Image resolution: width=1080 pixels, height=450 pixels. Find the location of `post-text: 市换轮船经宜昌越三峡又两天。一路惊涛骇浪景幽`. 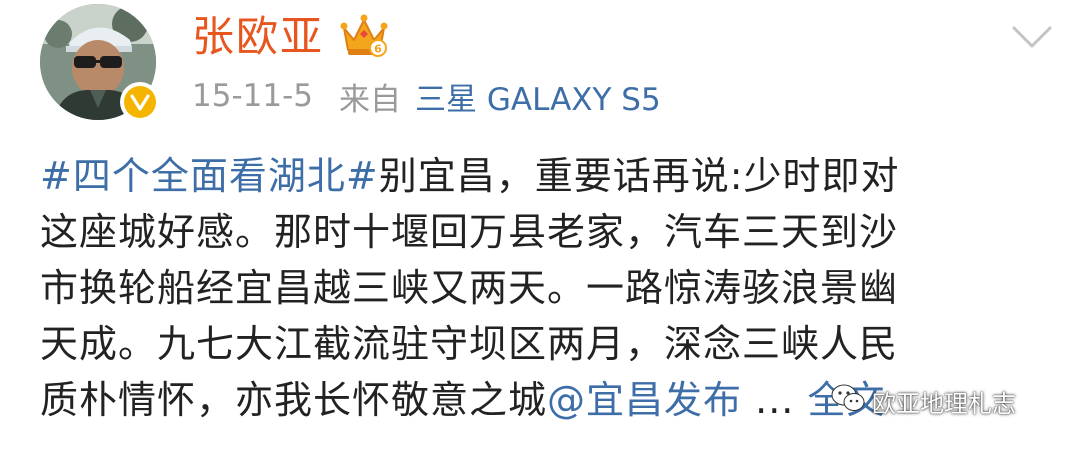

post-text: 市换轮船经宜昌越三峡又两天。一路惊涛骇浪景幽 is located at coordinates (469, 288).